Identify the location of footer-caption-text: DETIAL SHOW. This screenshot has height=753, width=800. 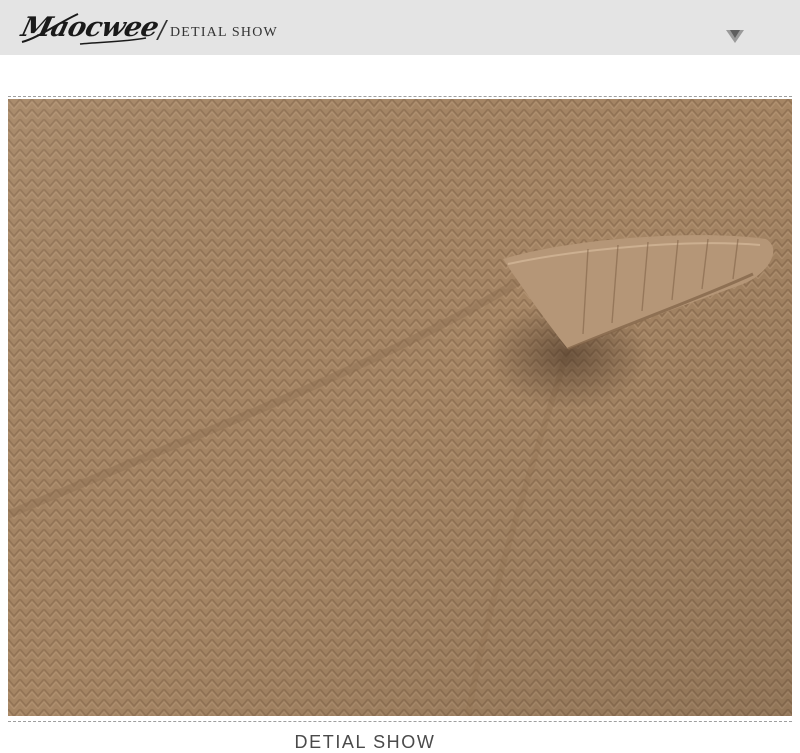
(365, 742).